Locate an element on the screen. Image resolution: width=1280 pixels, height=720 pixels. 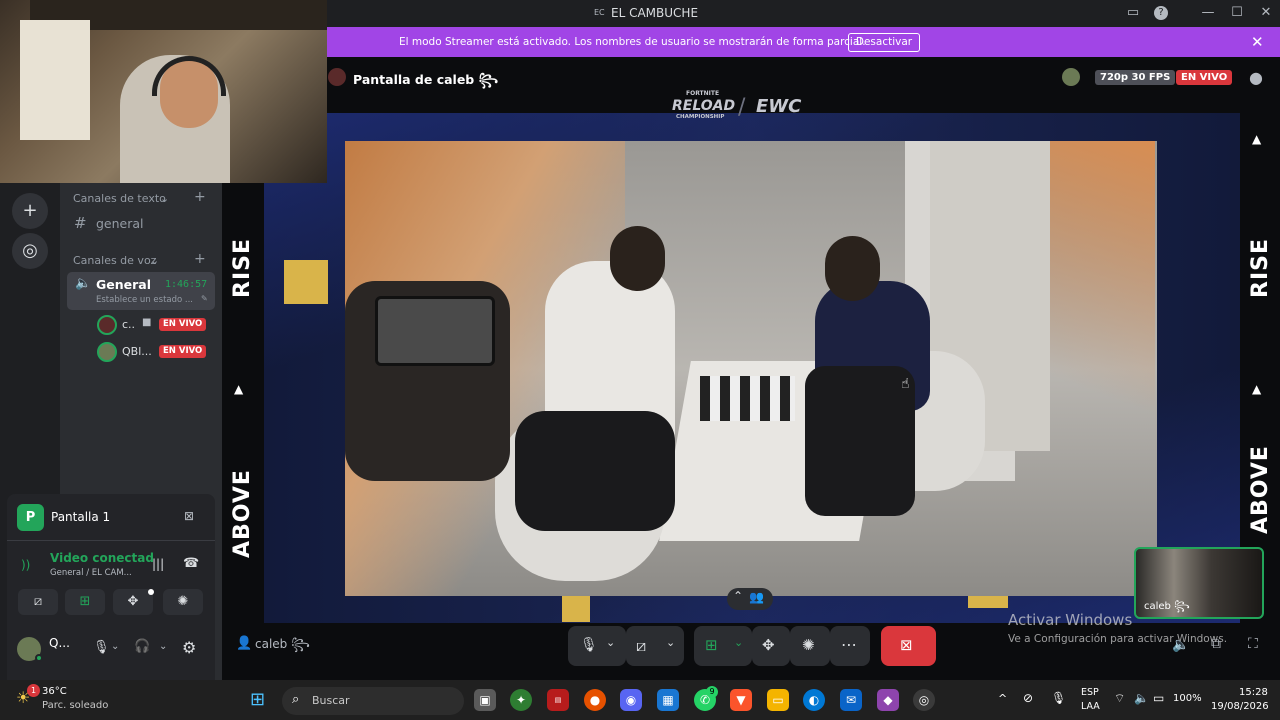
explore-icon: ◎ is located at coordinates (30, 251).